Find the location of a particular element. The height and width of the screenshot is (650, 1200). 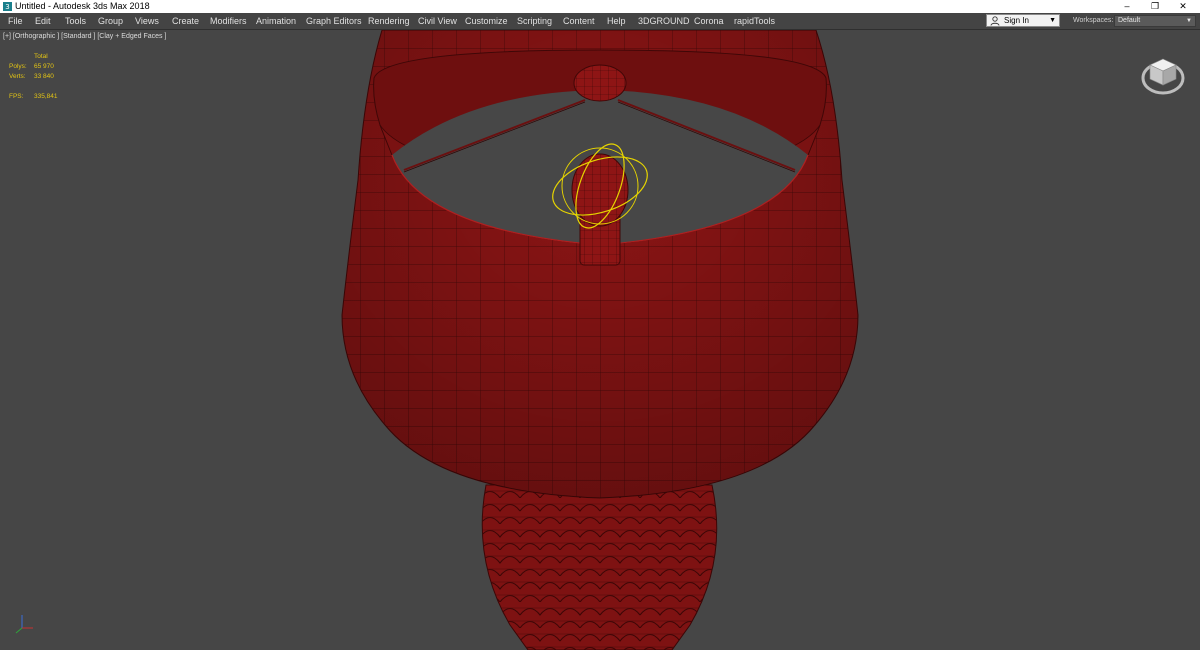

menu-create: Create is located at coordinates (185, 21).